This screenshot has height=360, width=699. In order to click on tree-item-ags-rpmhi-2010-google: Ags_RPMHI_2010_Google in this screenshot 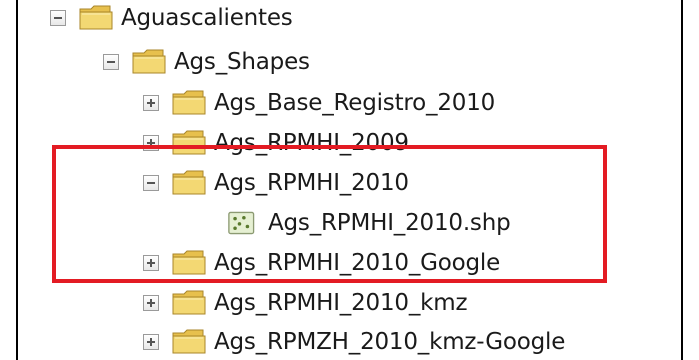, I will do `click(321, 263)`.